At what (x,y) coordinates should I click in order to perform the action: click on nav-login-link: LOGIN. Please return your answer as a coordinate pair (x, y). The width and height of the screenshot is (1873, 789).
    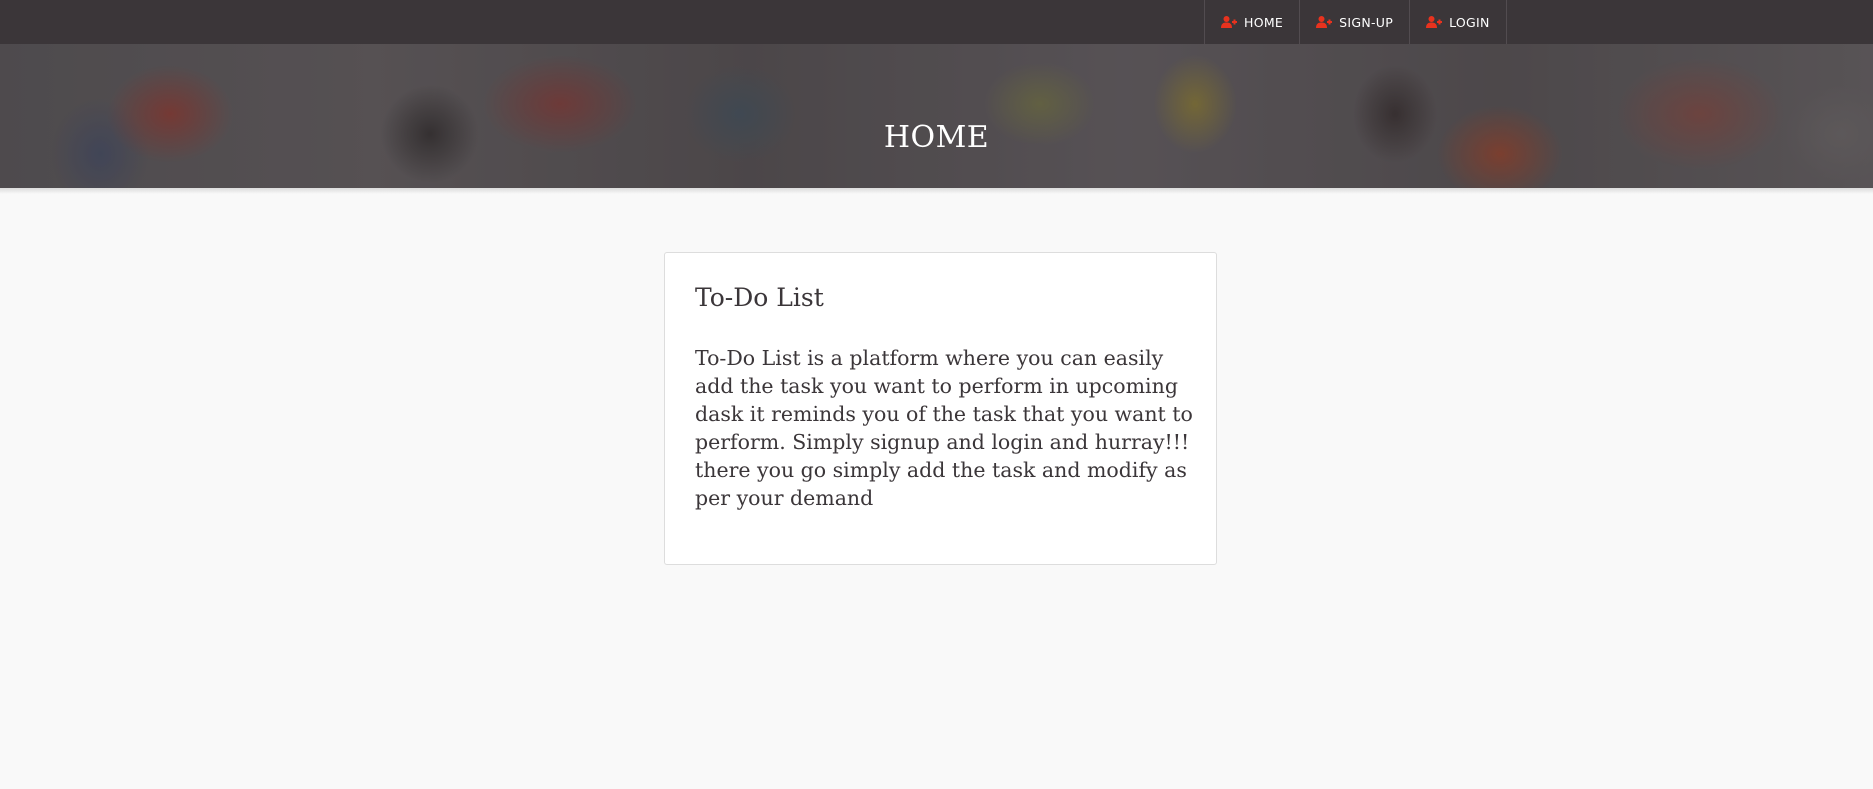
    Looking at the image, I should click on (1458, 22).